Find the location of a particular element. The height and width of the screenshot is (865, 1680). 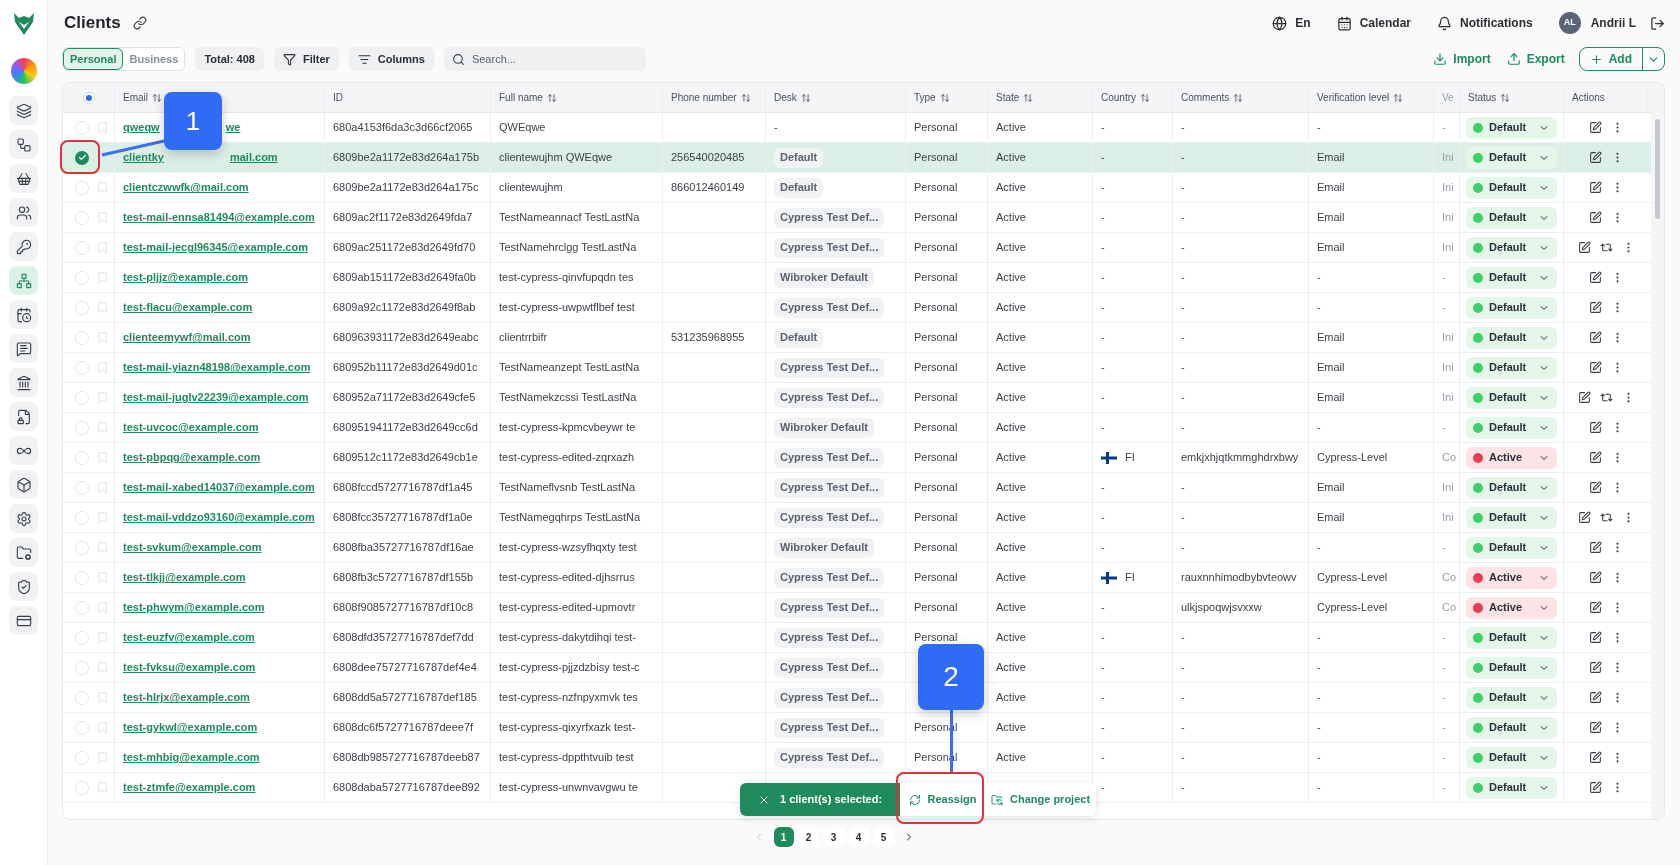

email-link: test-flacu@example.com is located at coordinates (188, 307).